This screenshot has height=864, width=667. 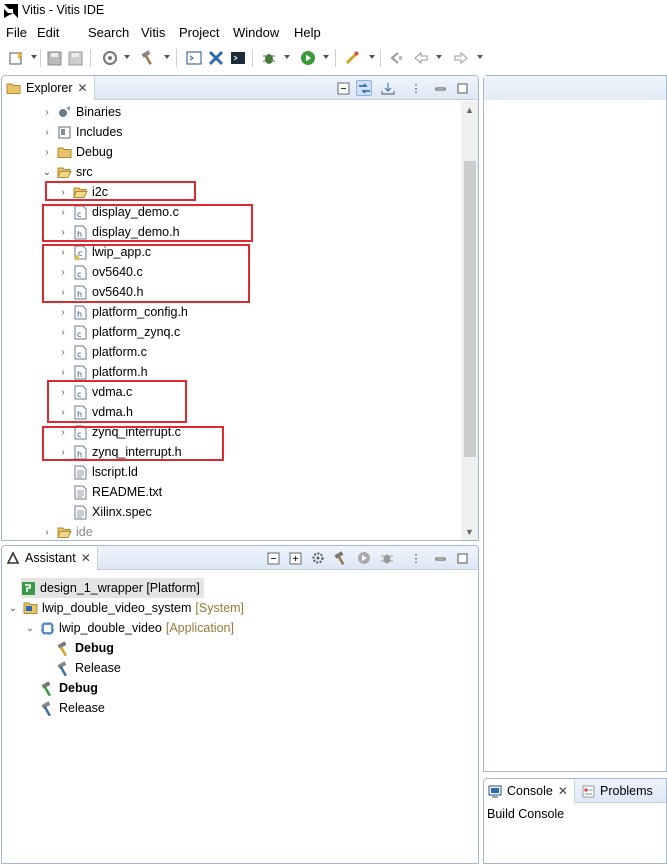 What do you see at coordinates (153, 32) in the screenshot?
I see `menu-vitis: Vitis` at bounding box center [153, 32].